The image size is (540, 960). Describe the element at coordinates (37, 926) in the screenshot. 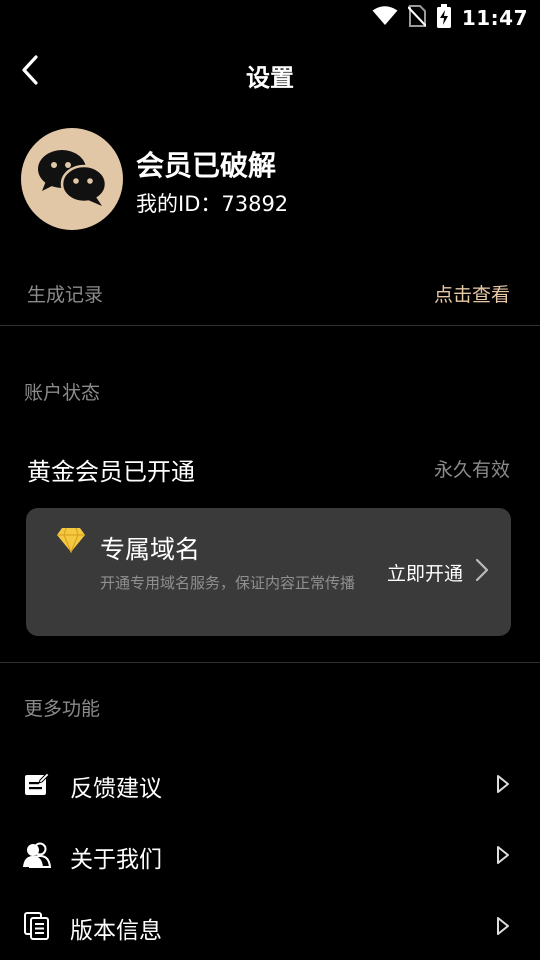

I see `copy-document-icon` at that location.